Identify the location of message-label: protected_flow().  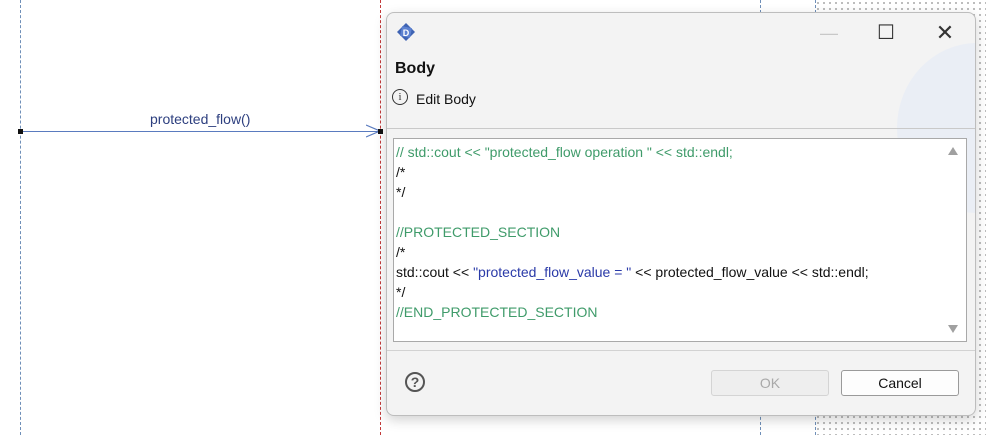
(200, 119).